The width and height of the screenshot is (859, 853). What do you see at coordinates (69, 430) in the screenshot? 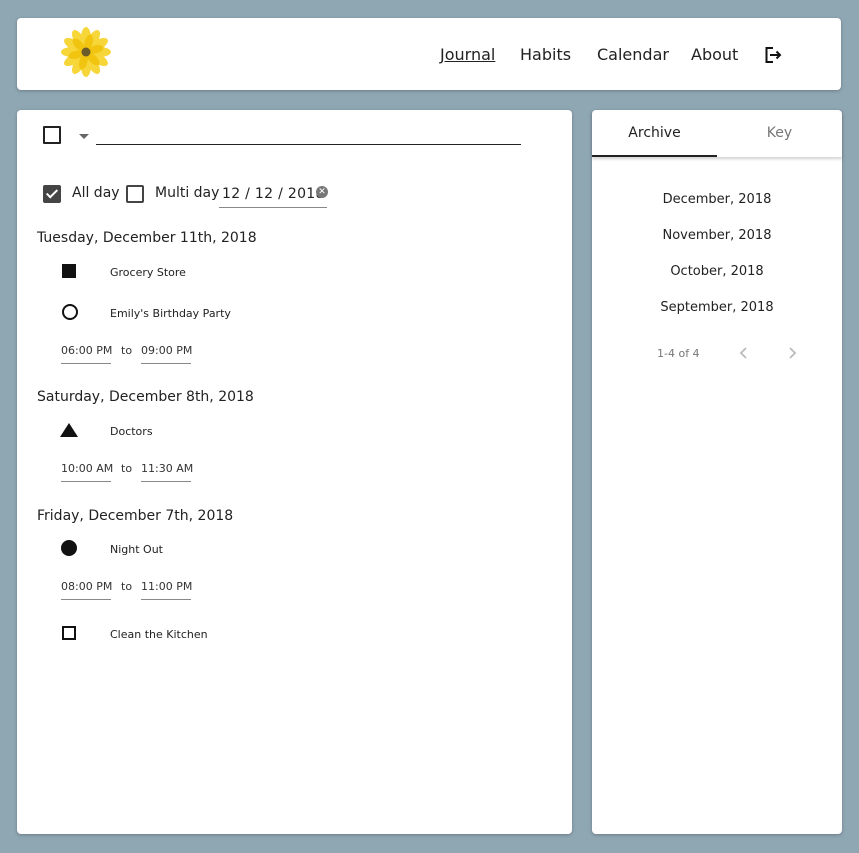
I see `appointment-bullet-icon` at bounding box center [69, 430].